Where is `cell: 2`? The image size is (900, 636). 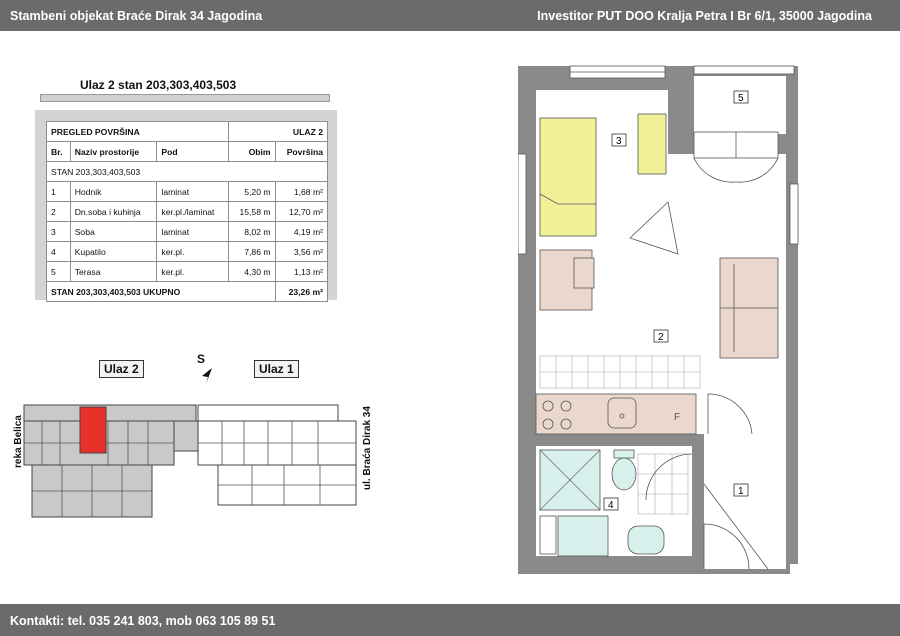 cell: 2 is located at coordinates (58, 211).